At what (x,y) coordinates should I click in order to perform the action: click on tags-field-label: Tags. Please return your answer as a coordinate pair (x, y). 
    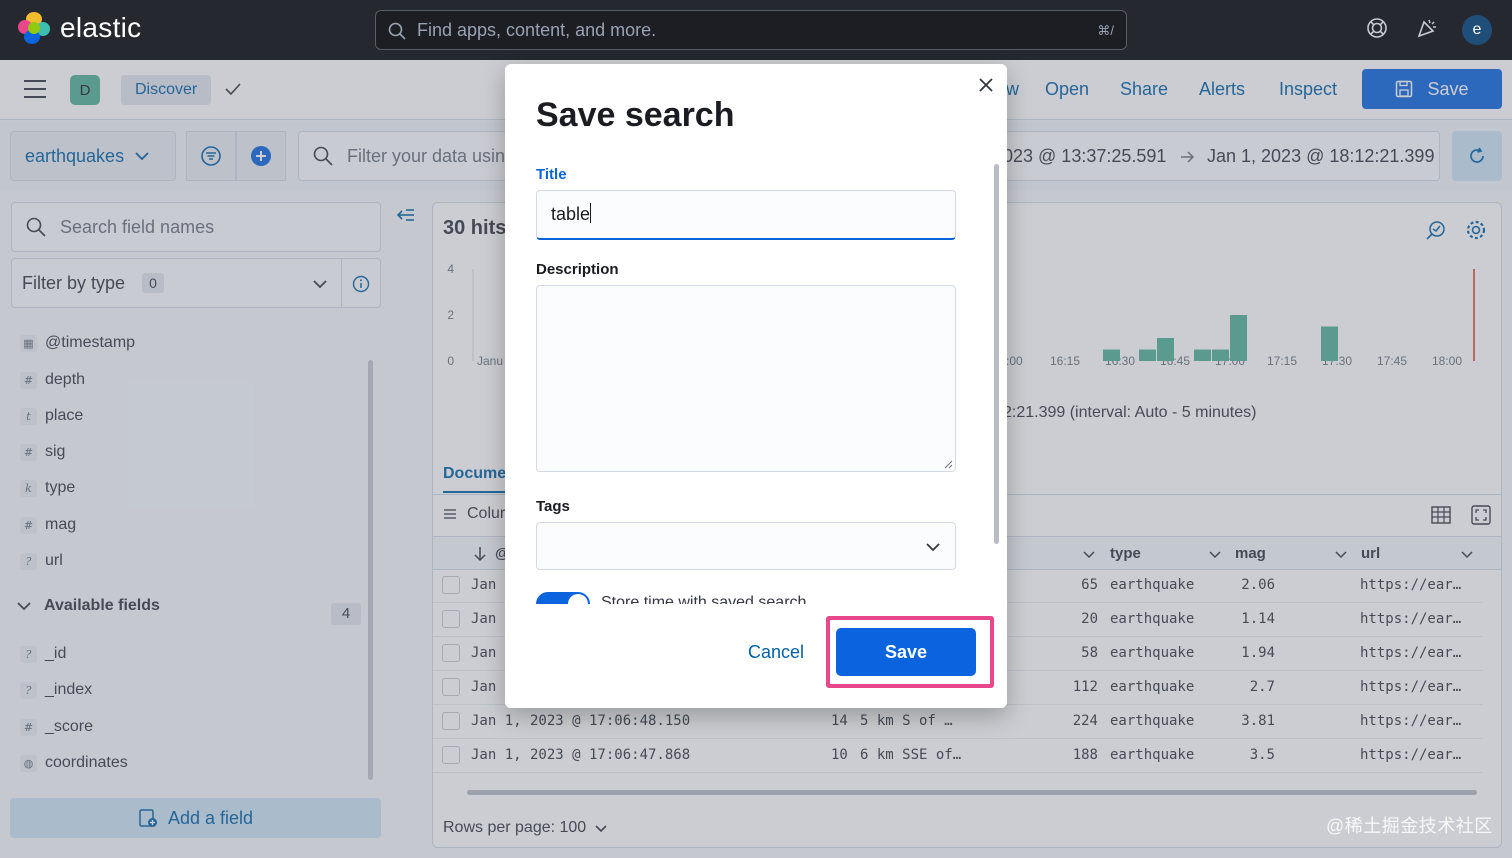
    Looking at the image, I should click on (553, 506).